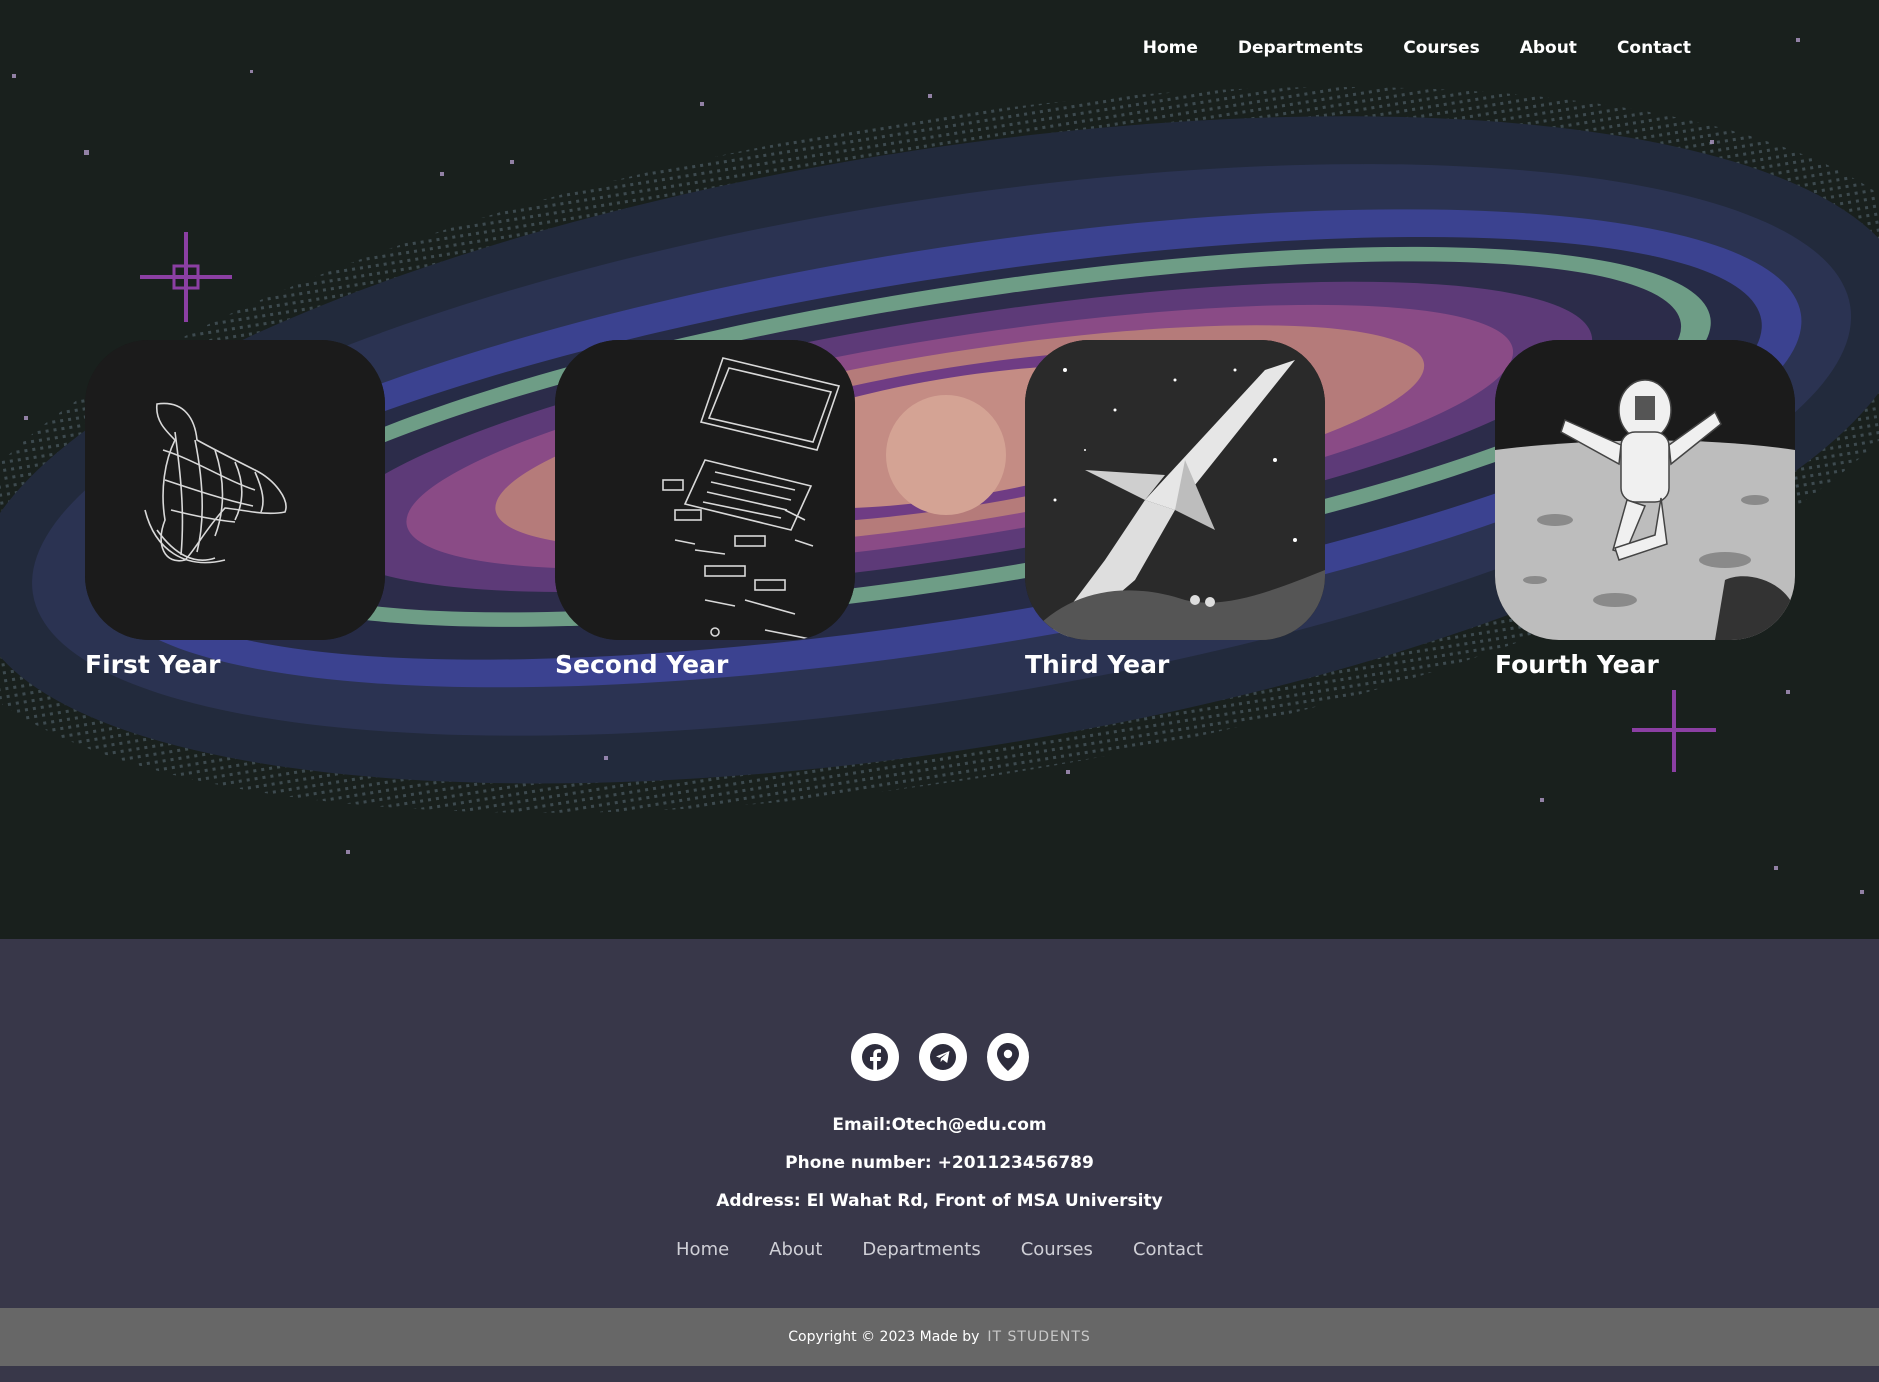  What do you see at coordinates (1175, 490) in the screenshot?
I see `space-shuttle-image` at bounding box center [1175, 490].